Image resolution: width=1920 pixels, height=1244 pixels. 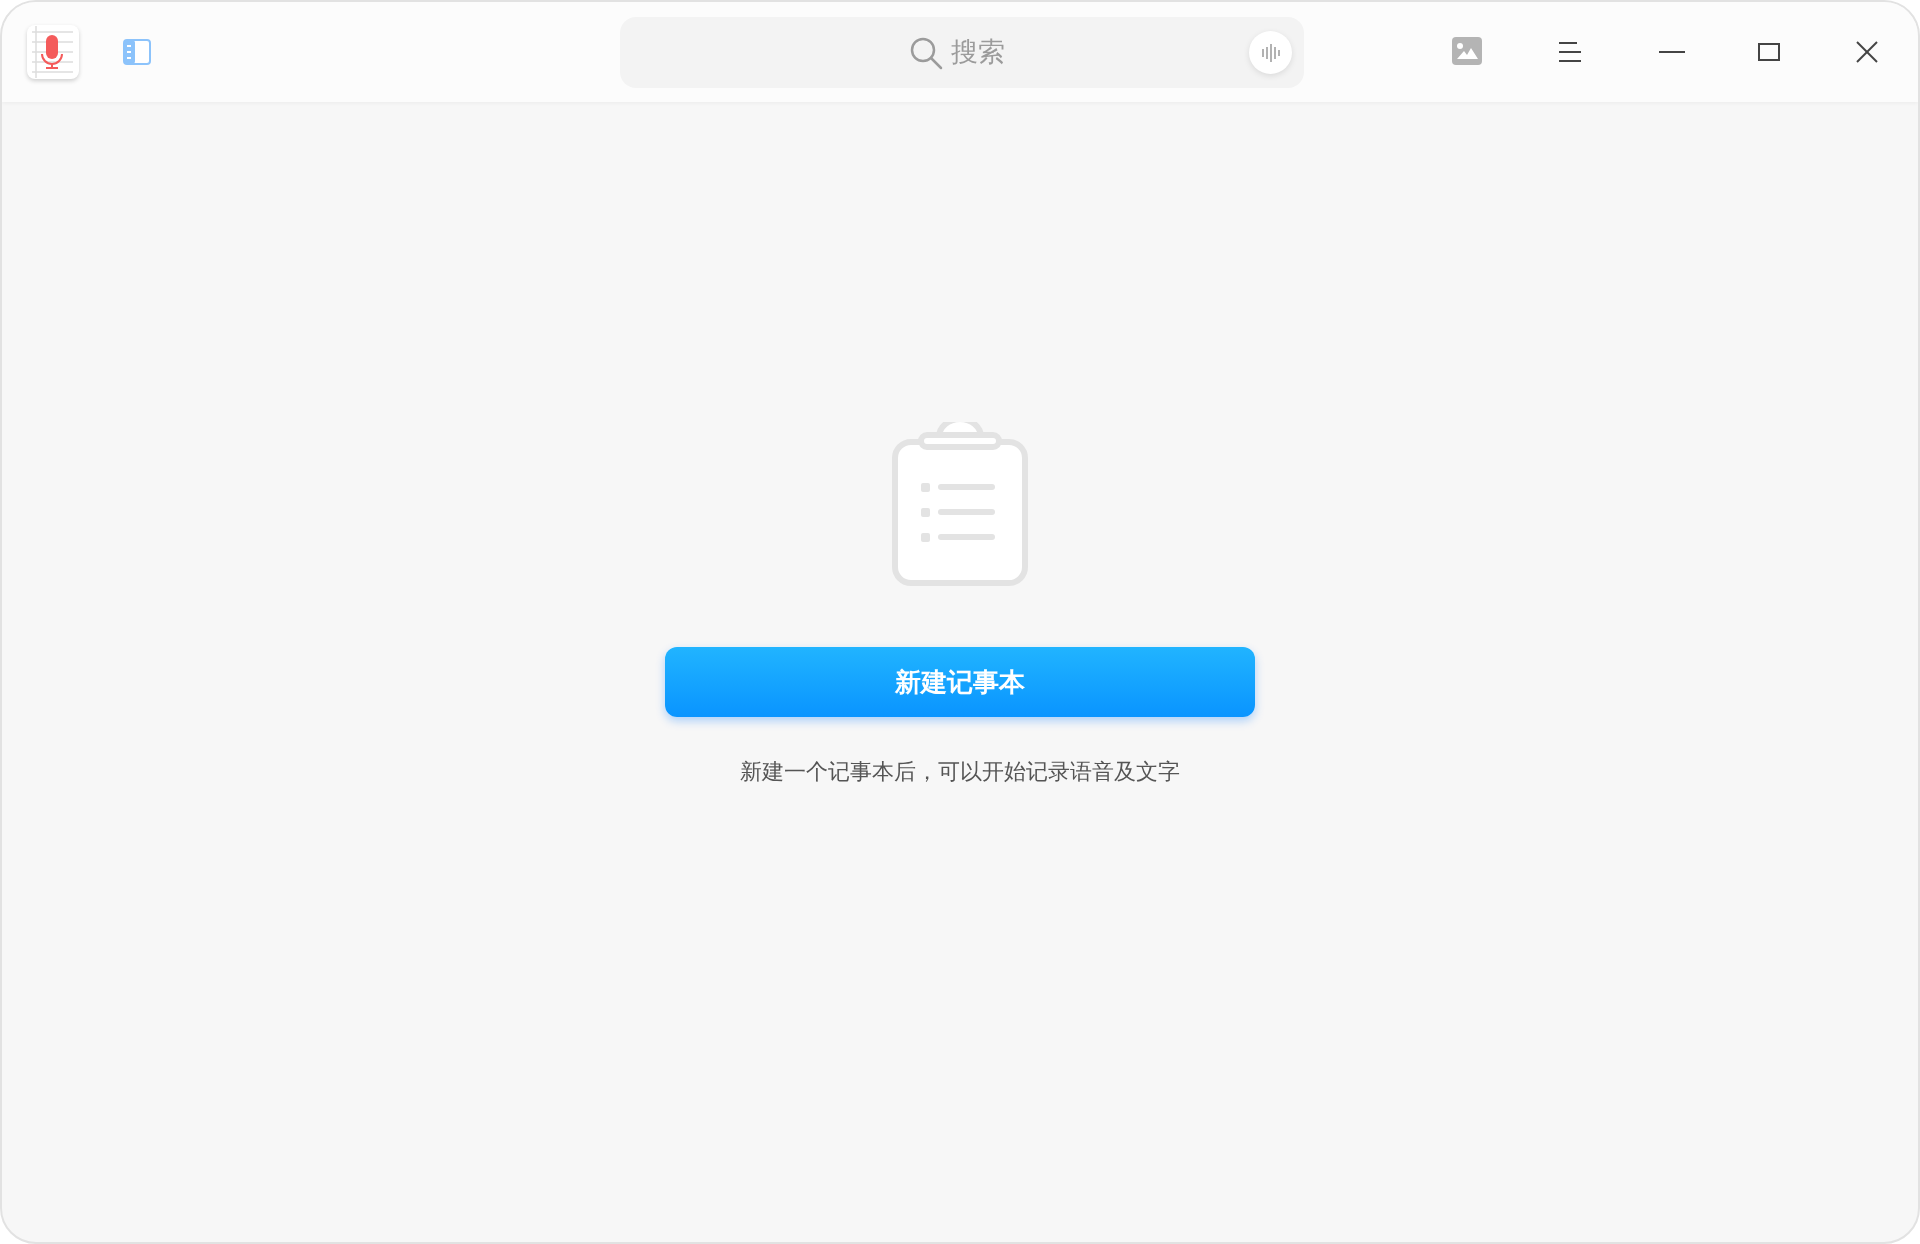 What do you see at coordinates (926, 52) in the screenshot?
I see `search-icon` at bounding box center [926, 52].